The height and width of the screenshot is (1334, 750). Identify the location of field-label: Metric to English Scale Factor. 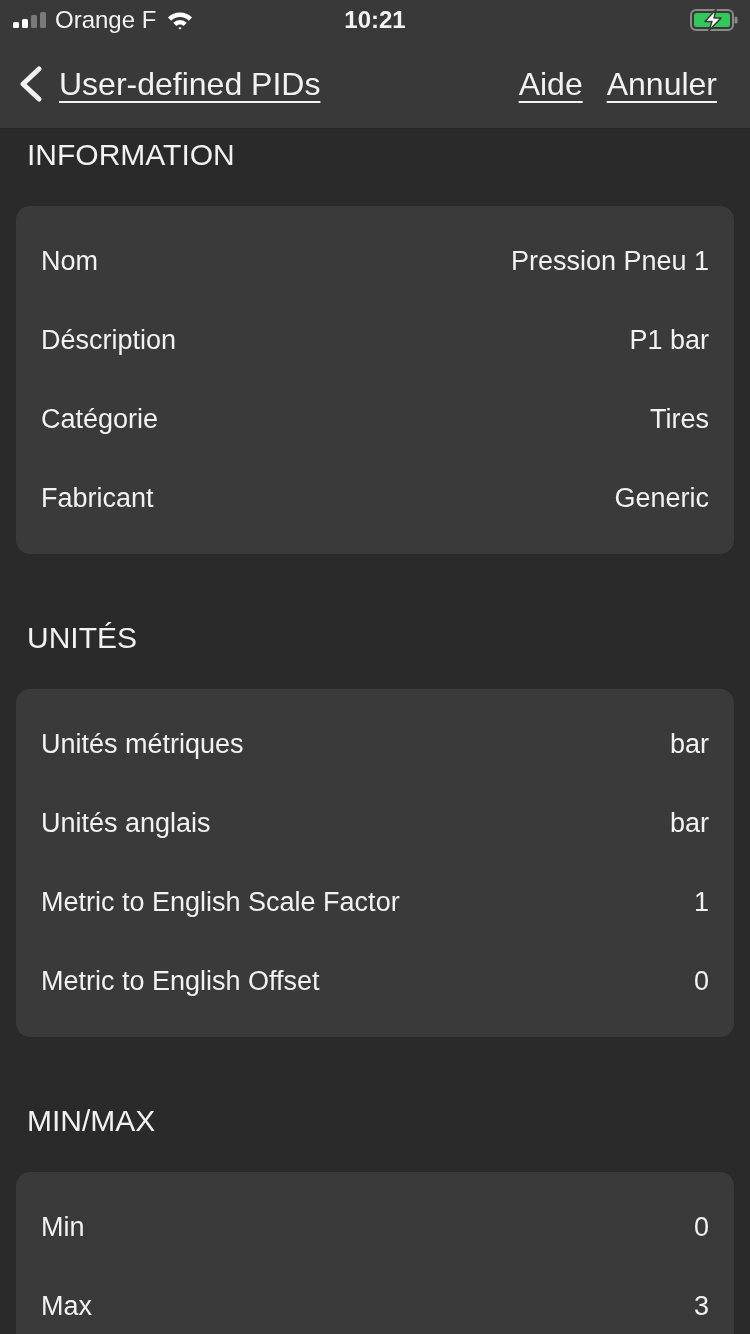
(220, 902).